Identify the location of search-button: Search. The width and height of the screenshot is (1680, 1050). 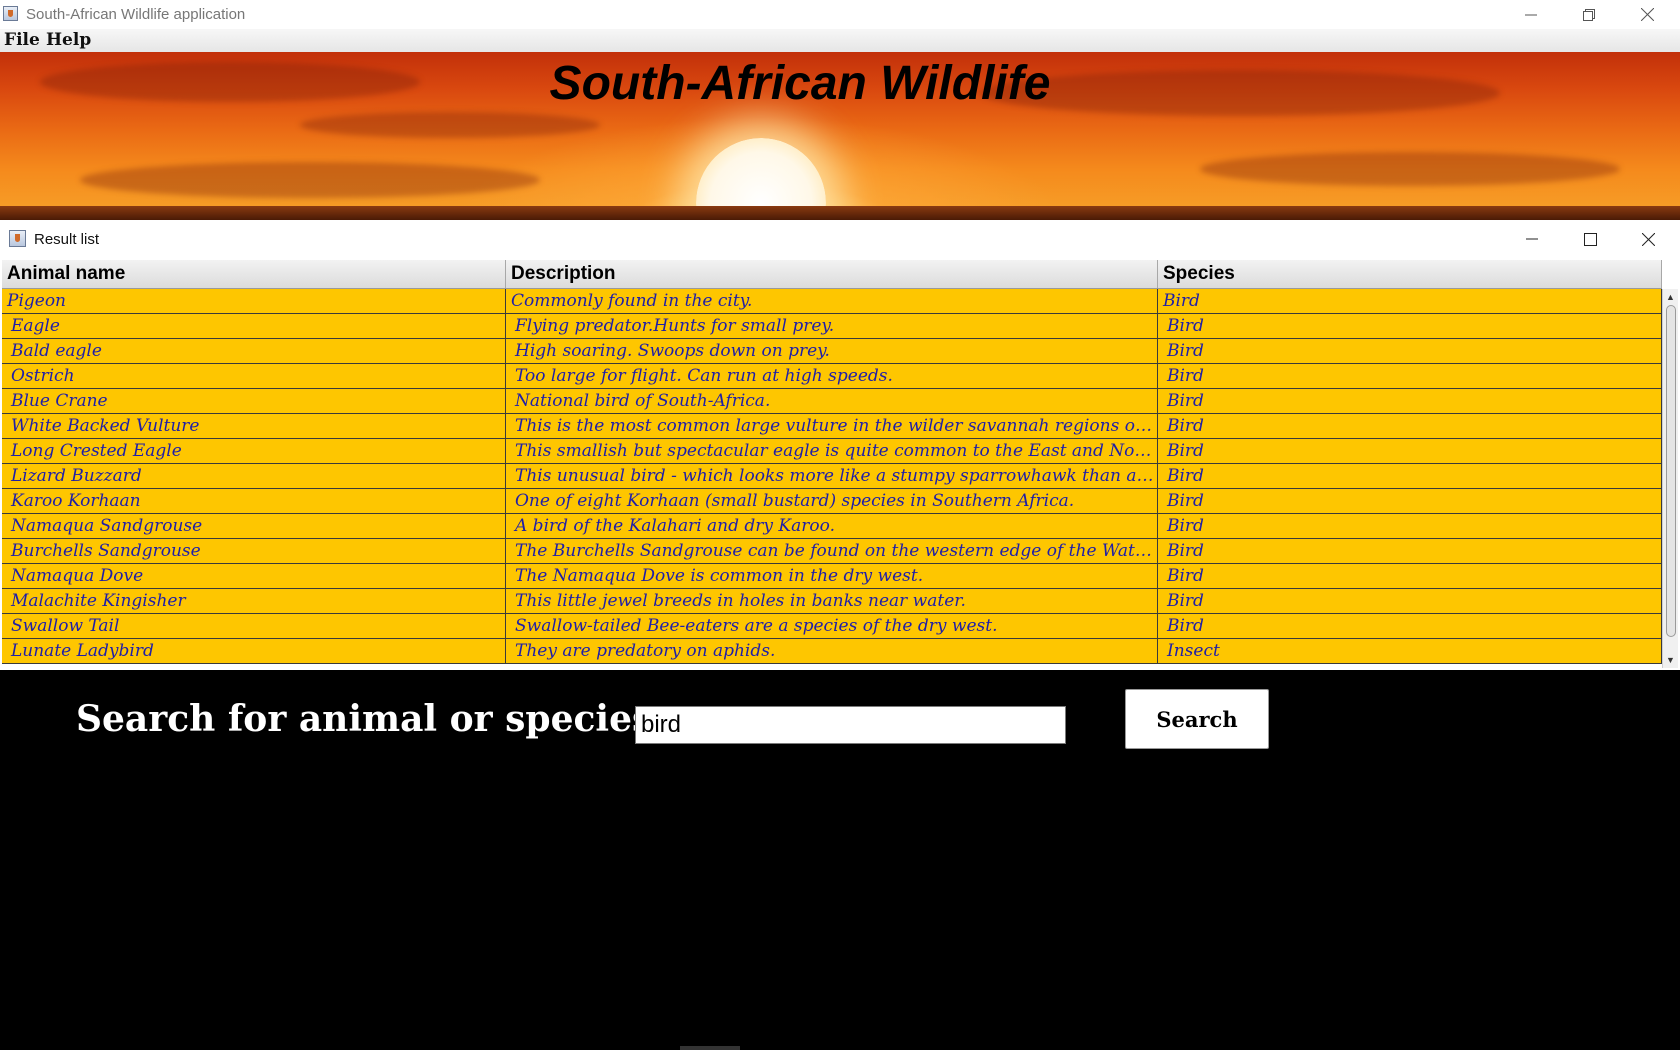
(1197, 719).